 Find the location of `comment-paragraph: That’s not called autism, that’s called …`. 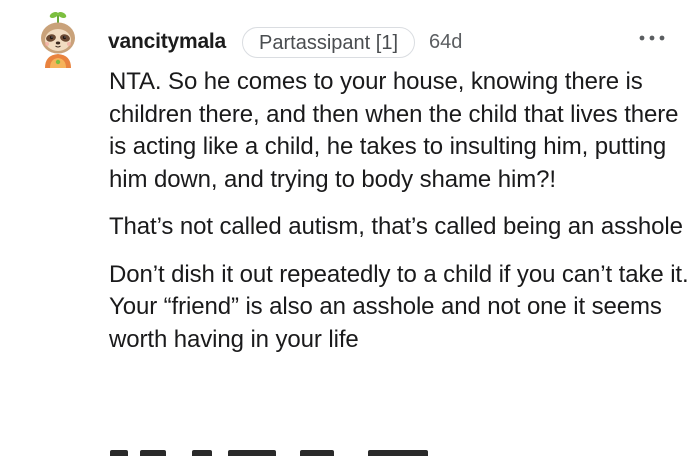

comment-paragraph: That’s not called autism, that’s called … is located at coordinates (396, 226).